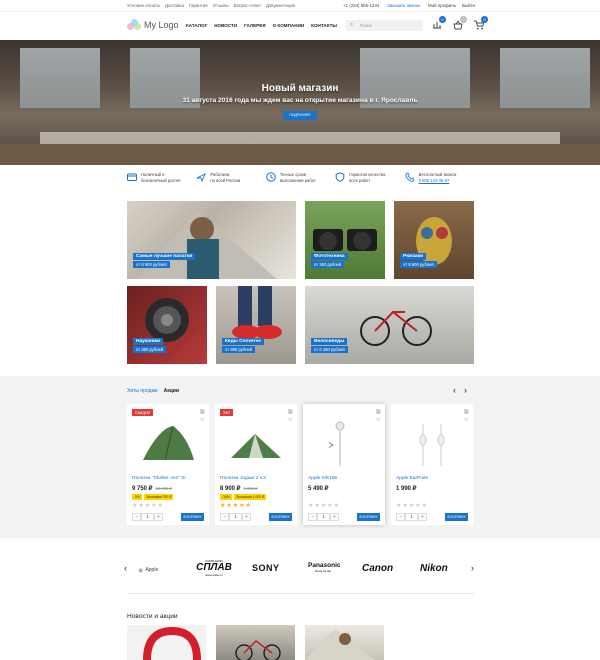 The height and width of the screenshot is (660, 600). Describe the element at coordinates (250, 488) in the screenshot. I see `old-price: 9 900 ₽` at that location.